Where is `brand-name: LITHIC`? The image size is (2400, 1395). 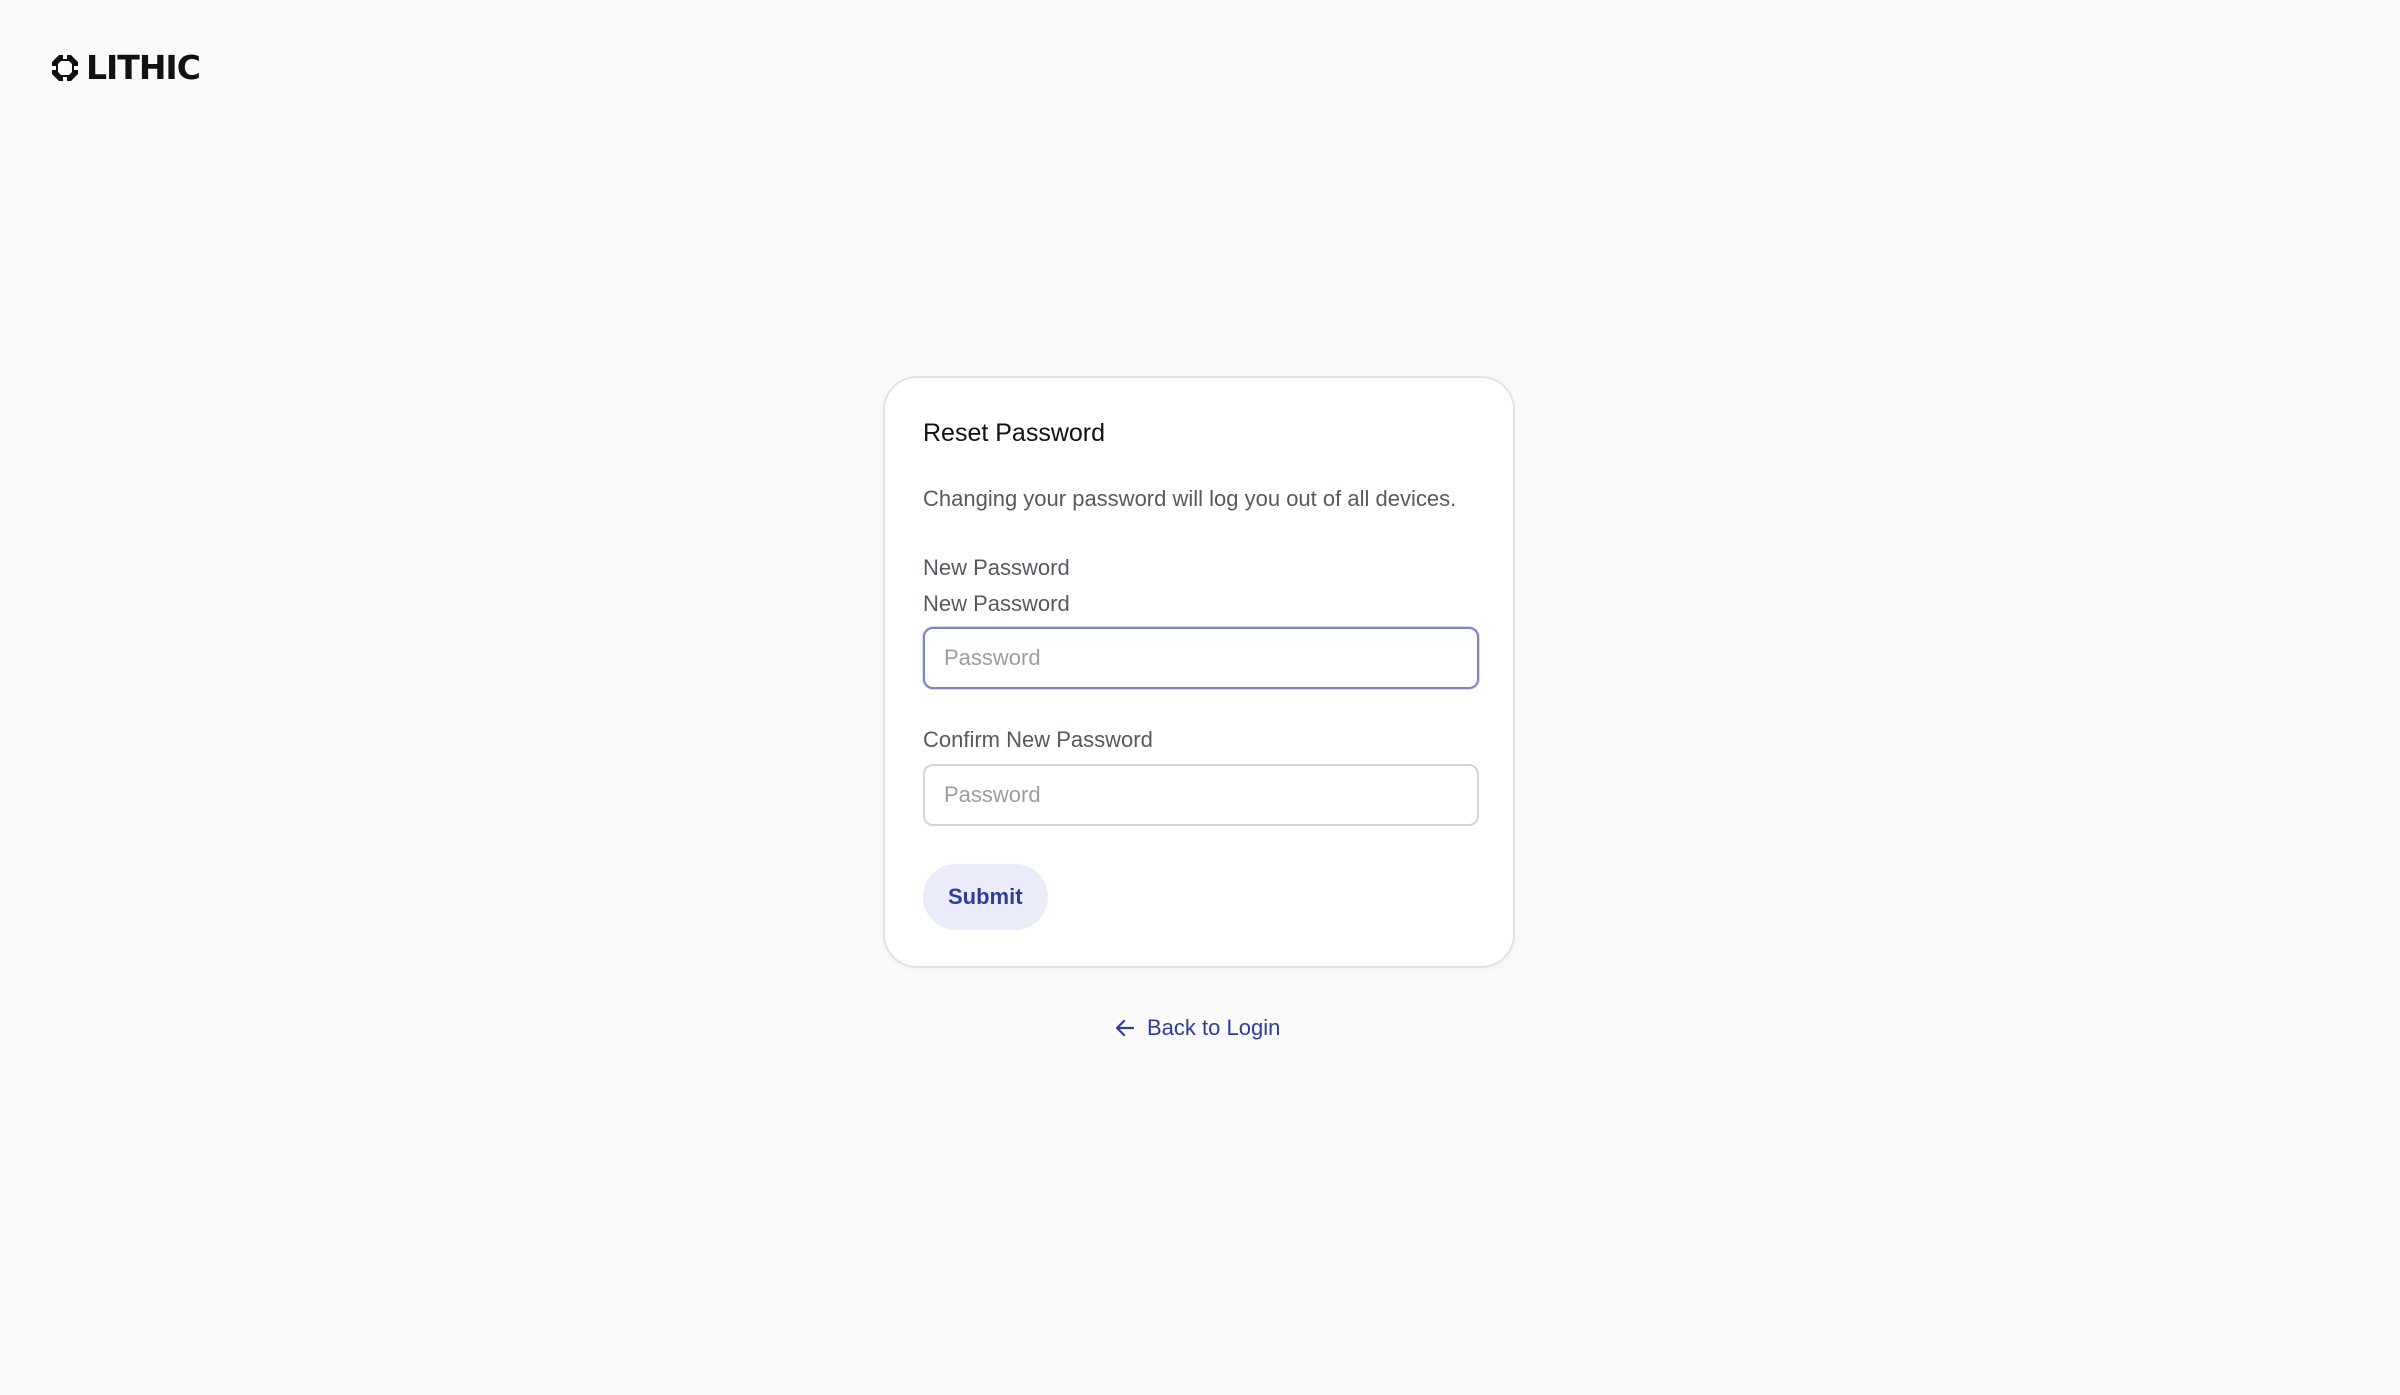
brand-name: LITHIC is located at coordinates (143, 67).